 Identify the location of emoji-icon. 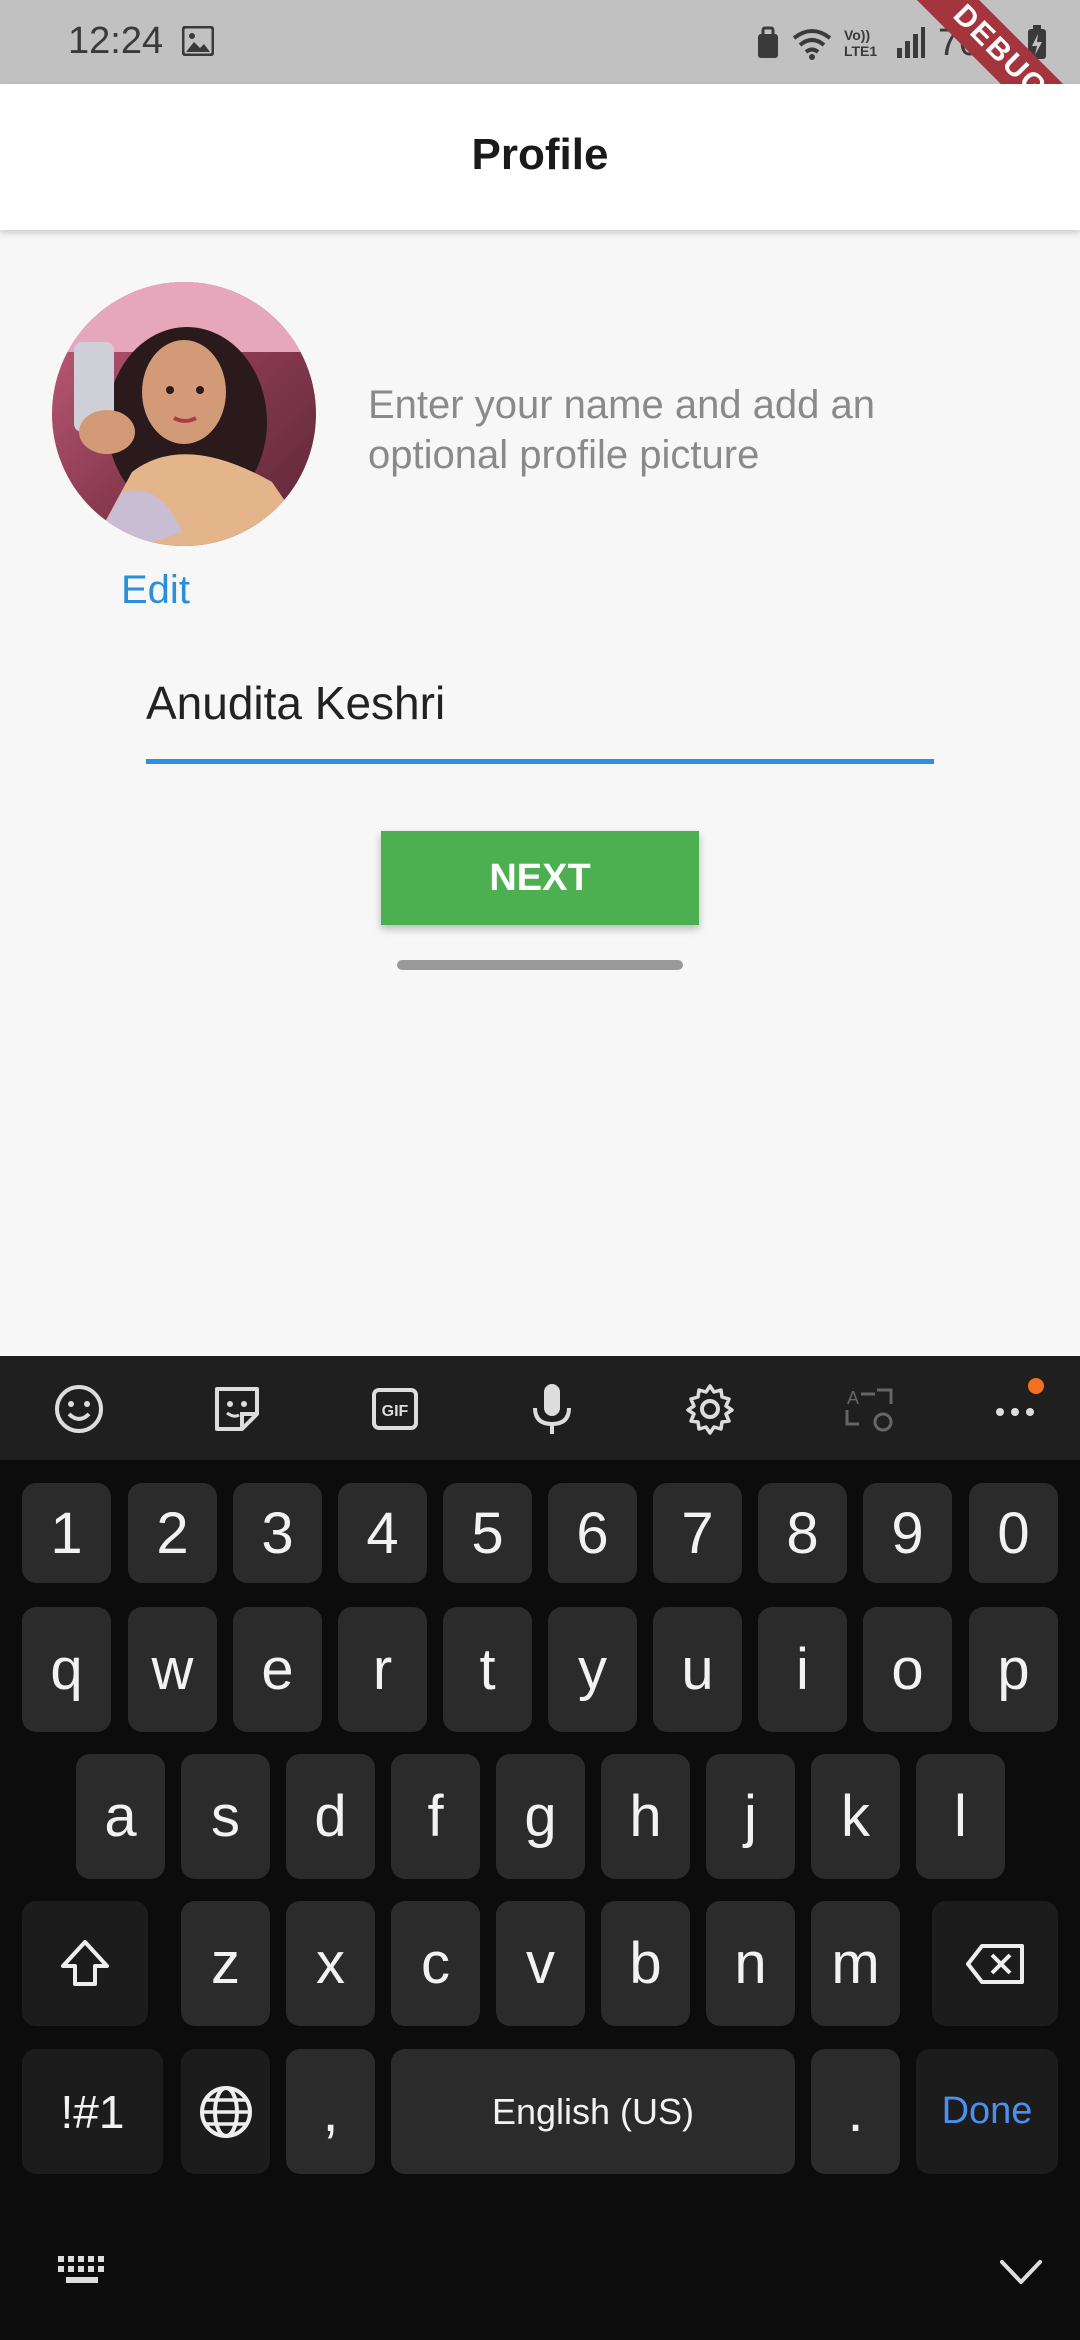
(79, 1409).